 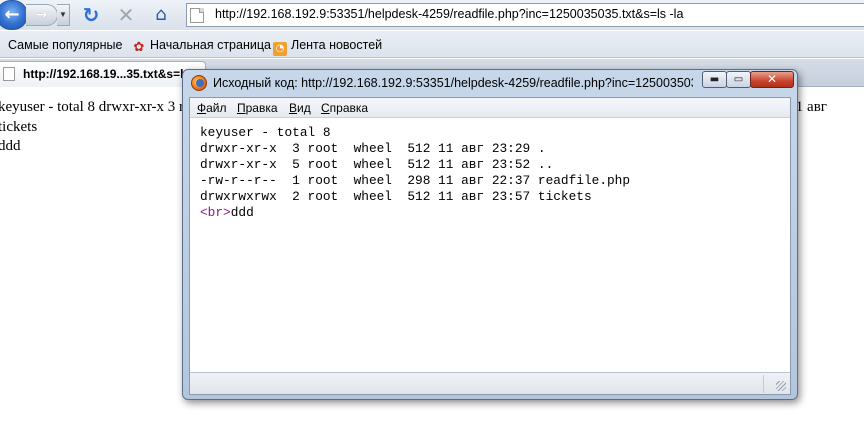 I want to click on close-button: ✕, so click(x=772, y=79).